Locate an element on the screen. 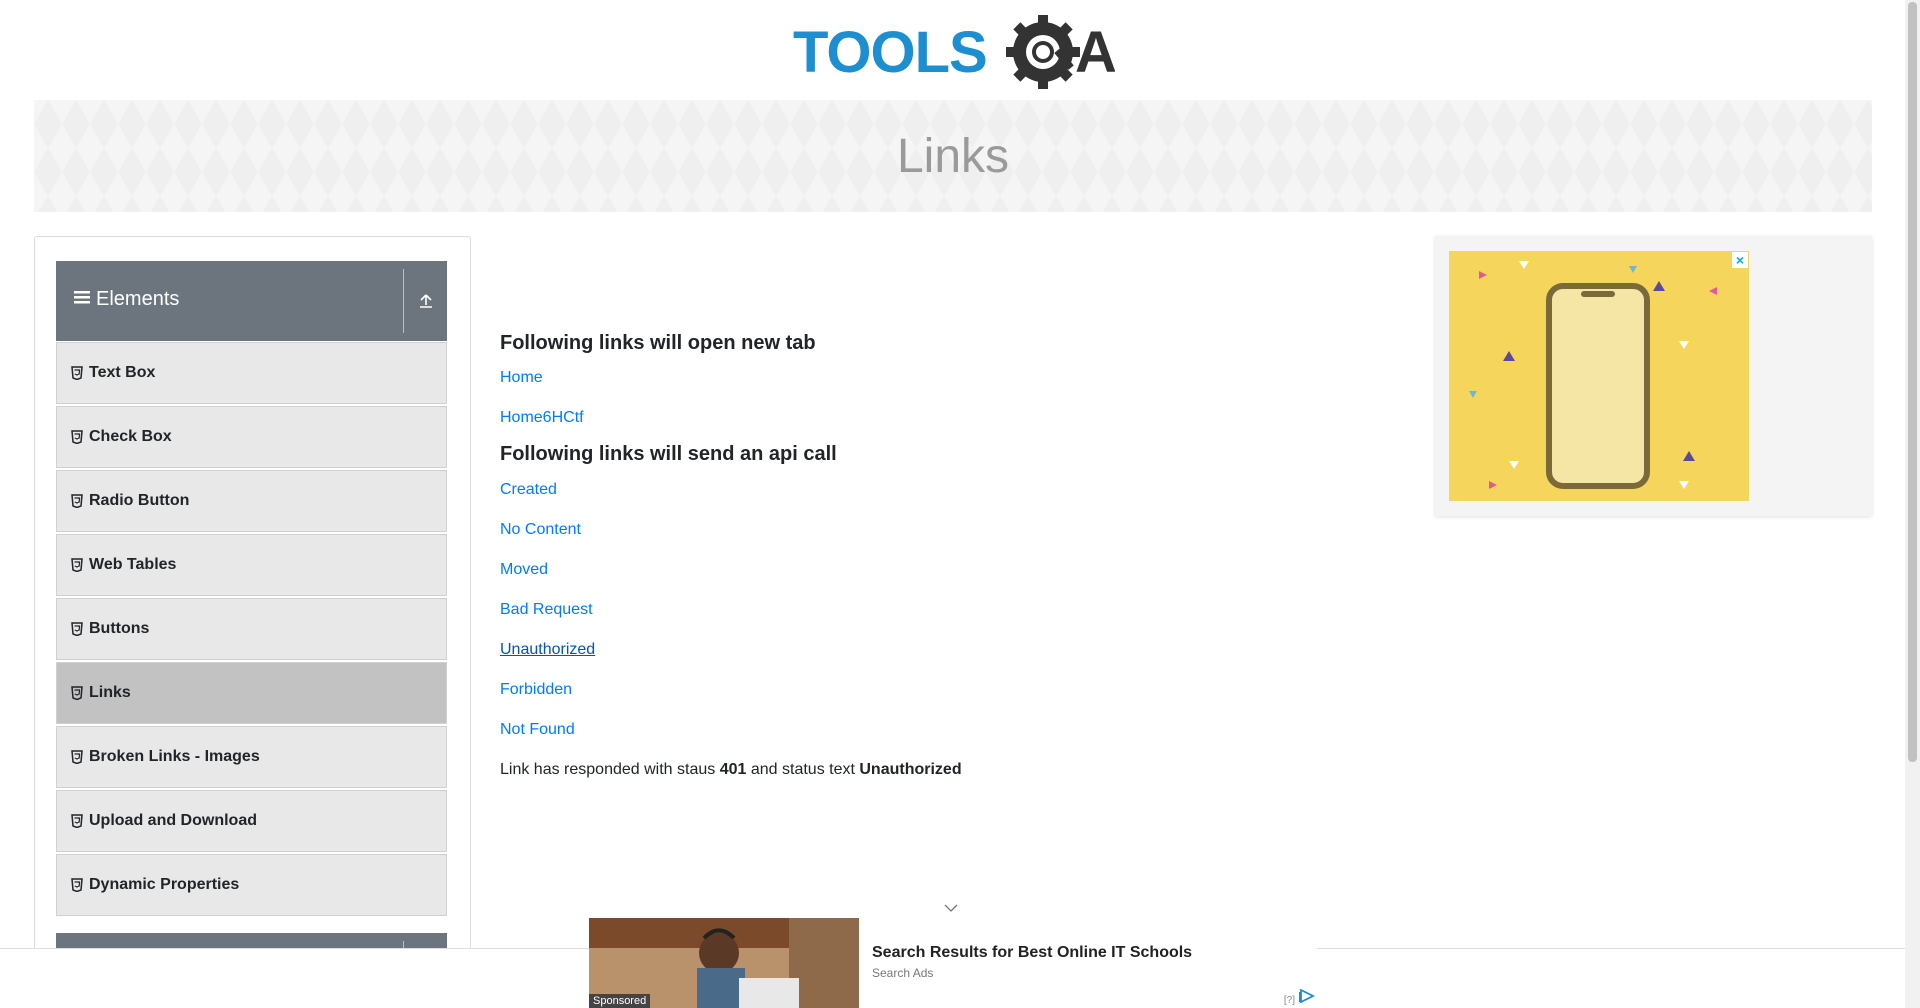  site-header: TOOLS A is located at coordinates (952, 50).